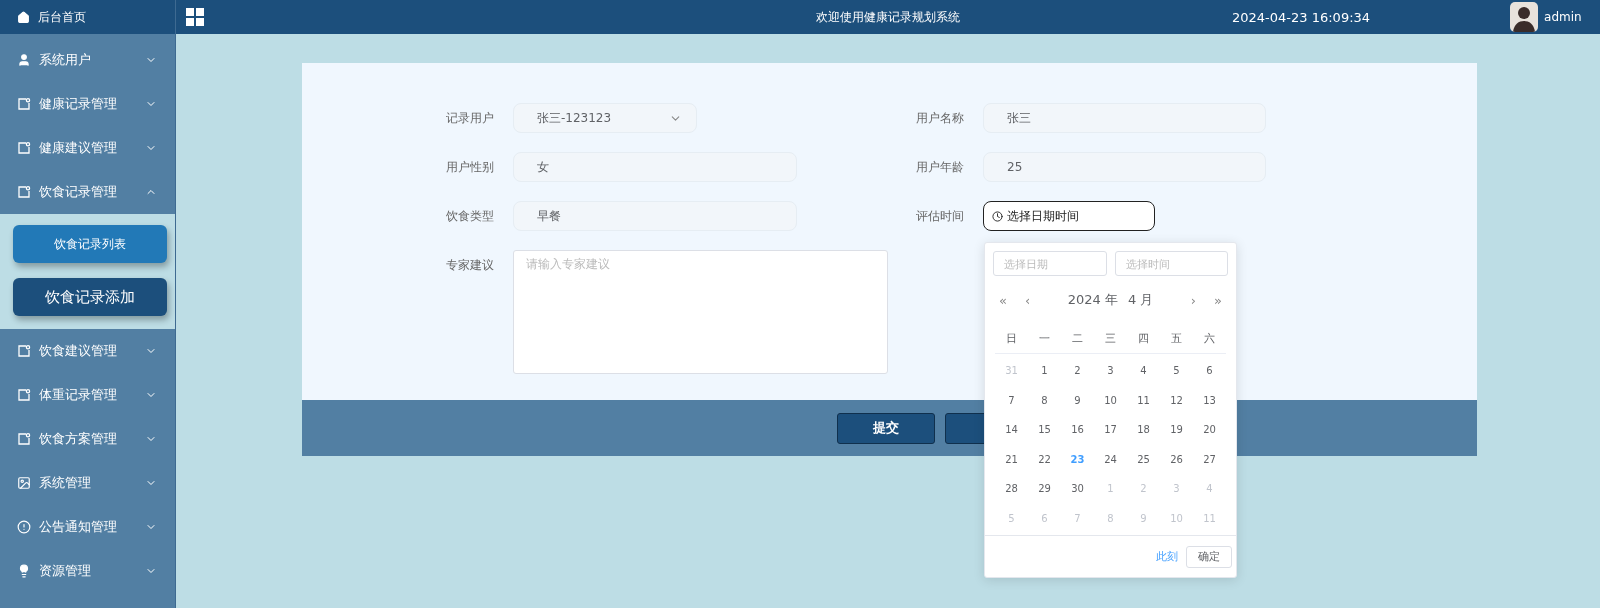  What do you see at coordinates (87, 192) in the screenshot?
I see `menu-item: 饮食记录管理` at bounding box center [87, 192].